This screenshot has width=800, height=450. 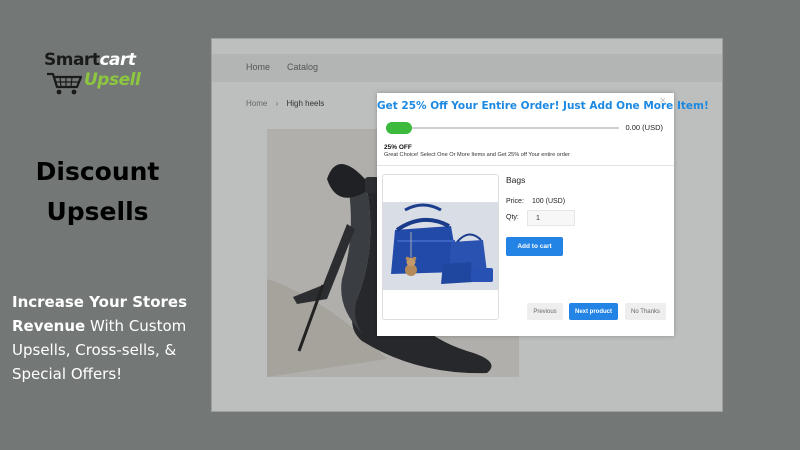 What do you see at coordinates (305, 103) in the screenshot?
I see `breadcrumb-current: High heels` at bounding box center [305, 103].